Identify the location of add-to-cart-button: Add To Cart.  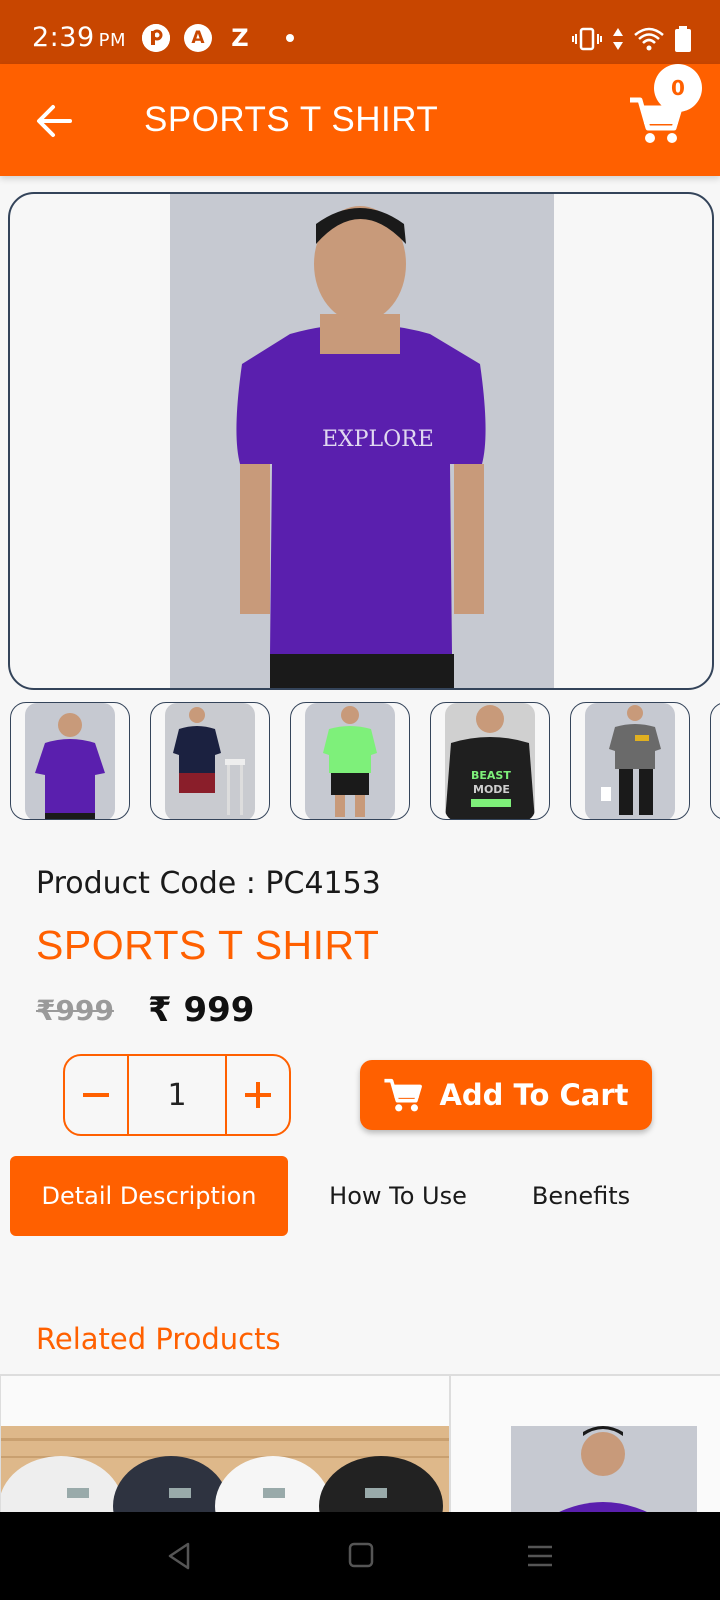
(506, 1095).